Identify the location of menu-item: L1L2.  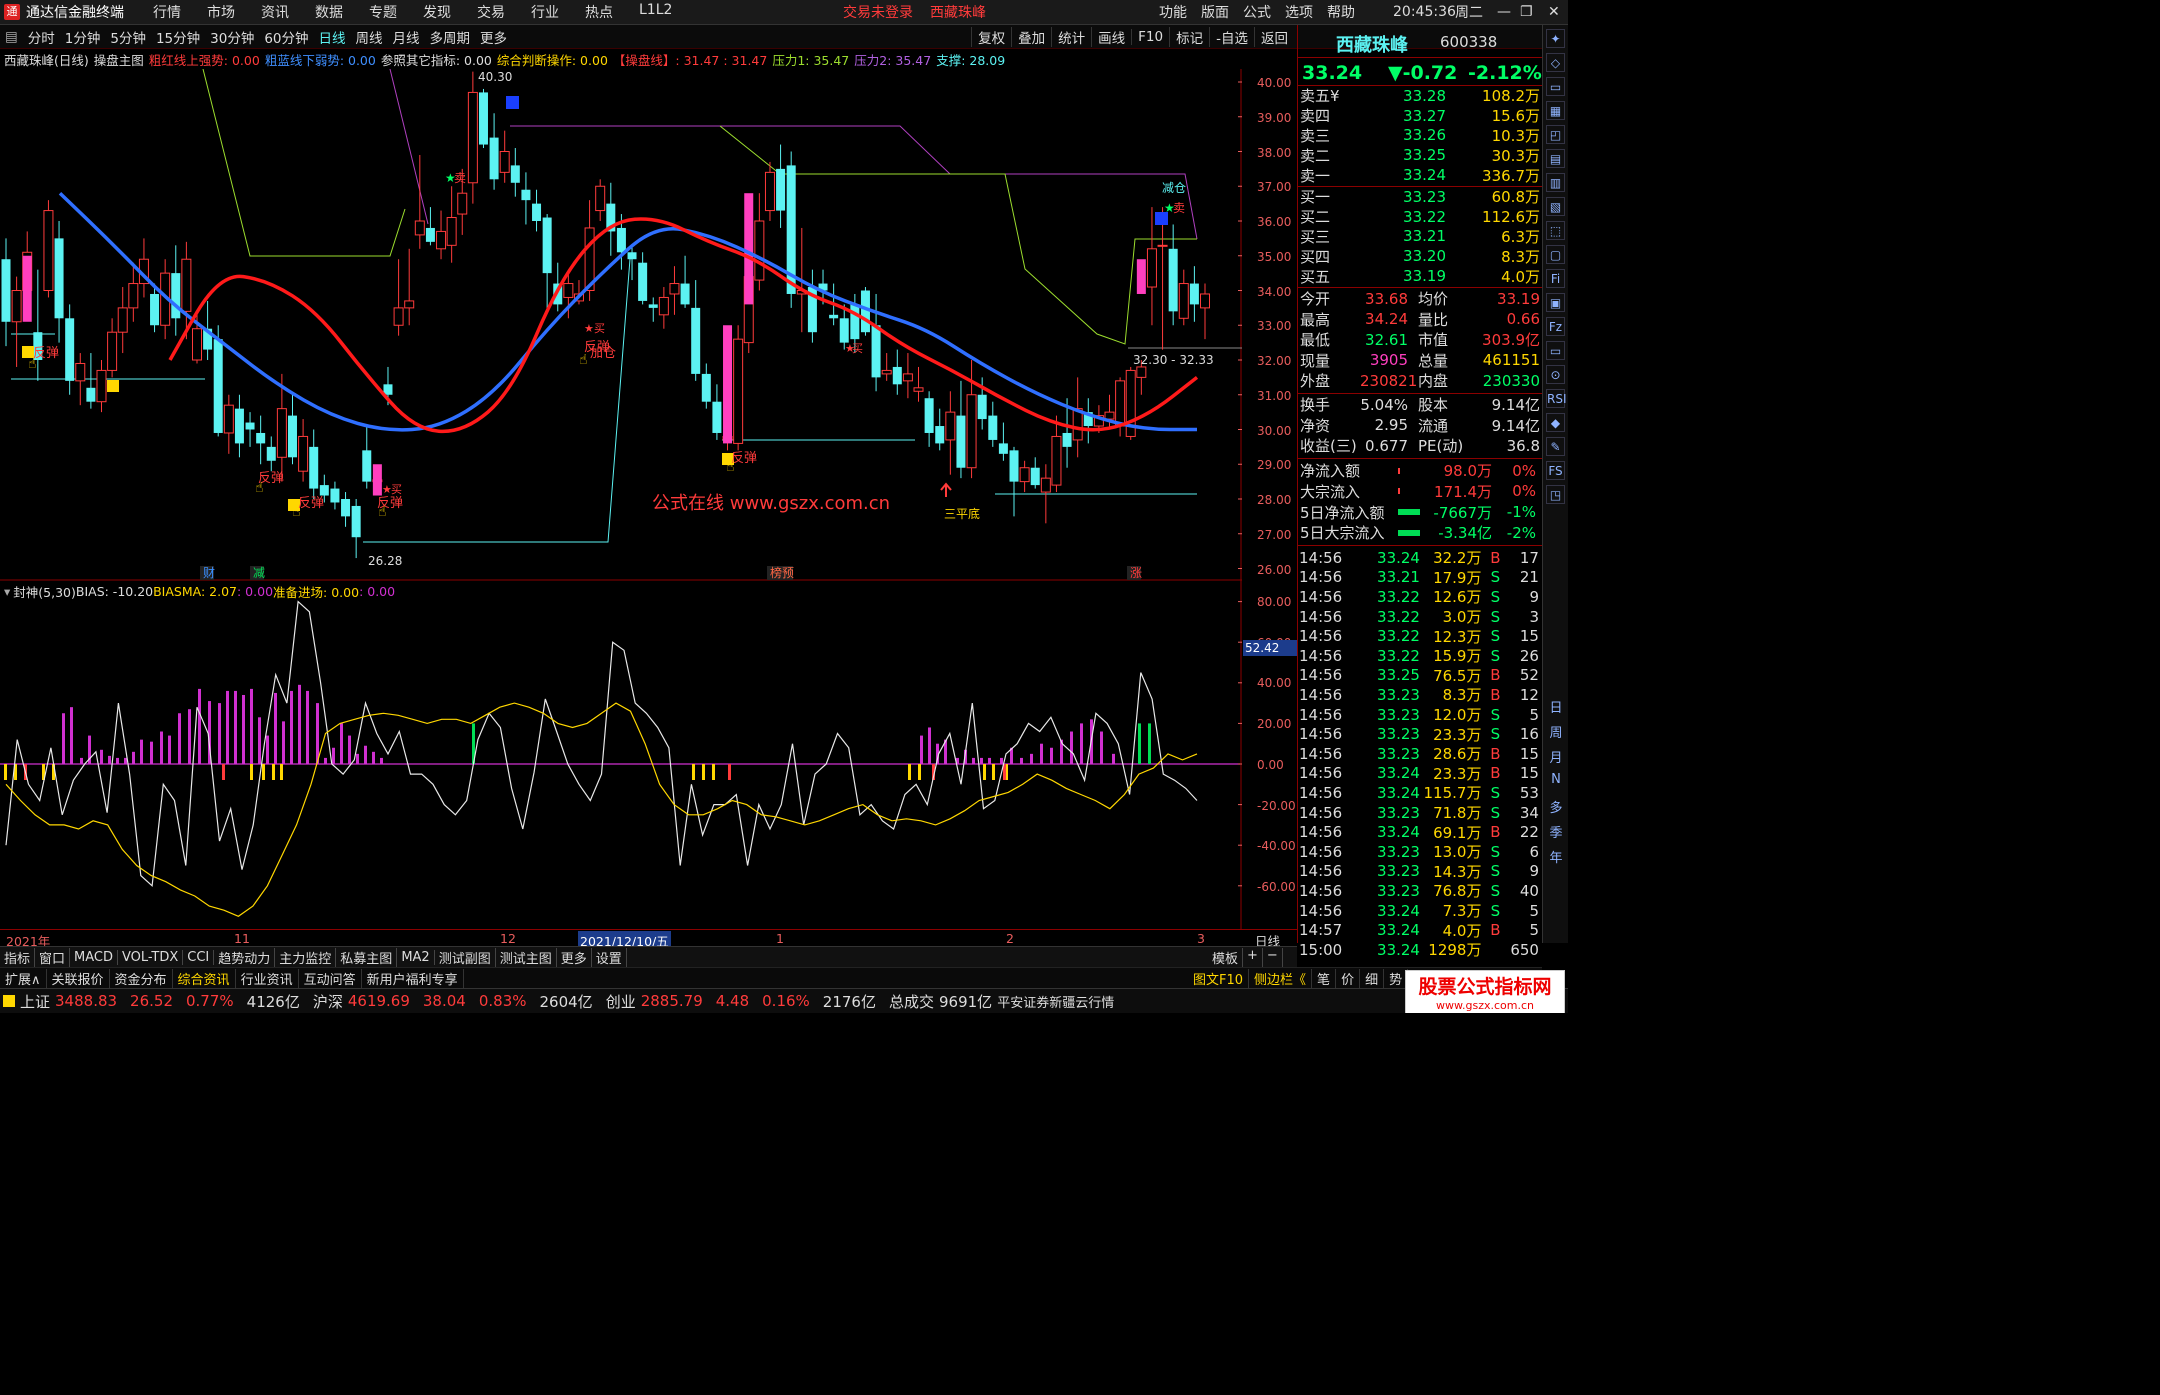
(655, 12).